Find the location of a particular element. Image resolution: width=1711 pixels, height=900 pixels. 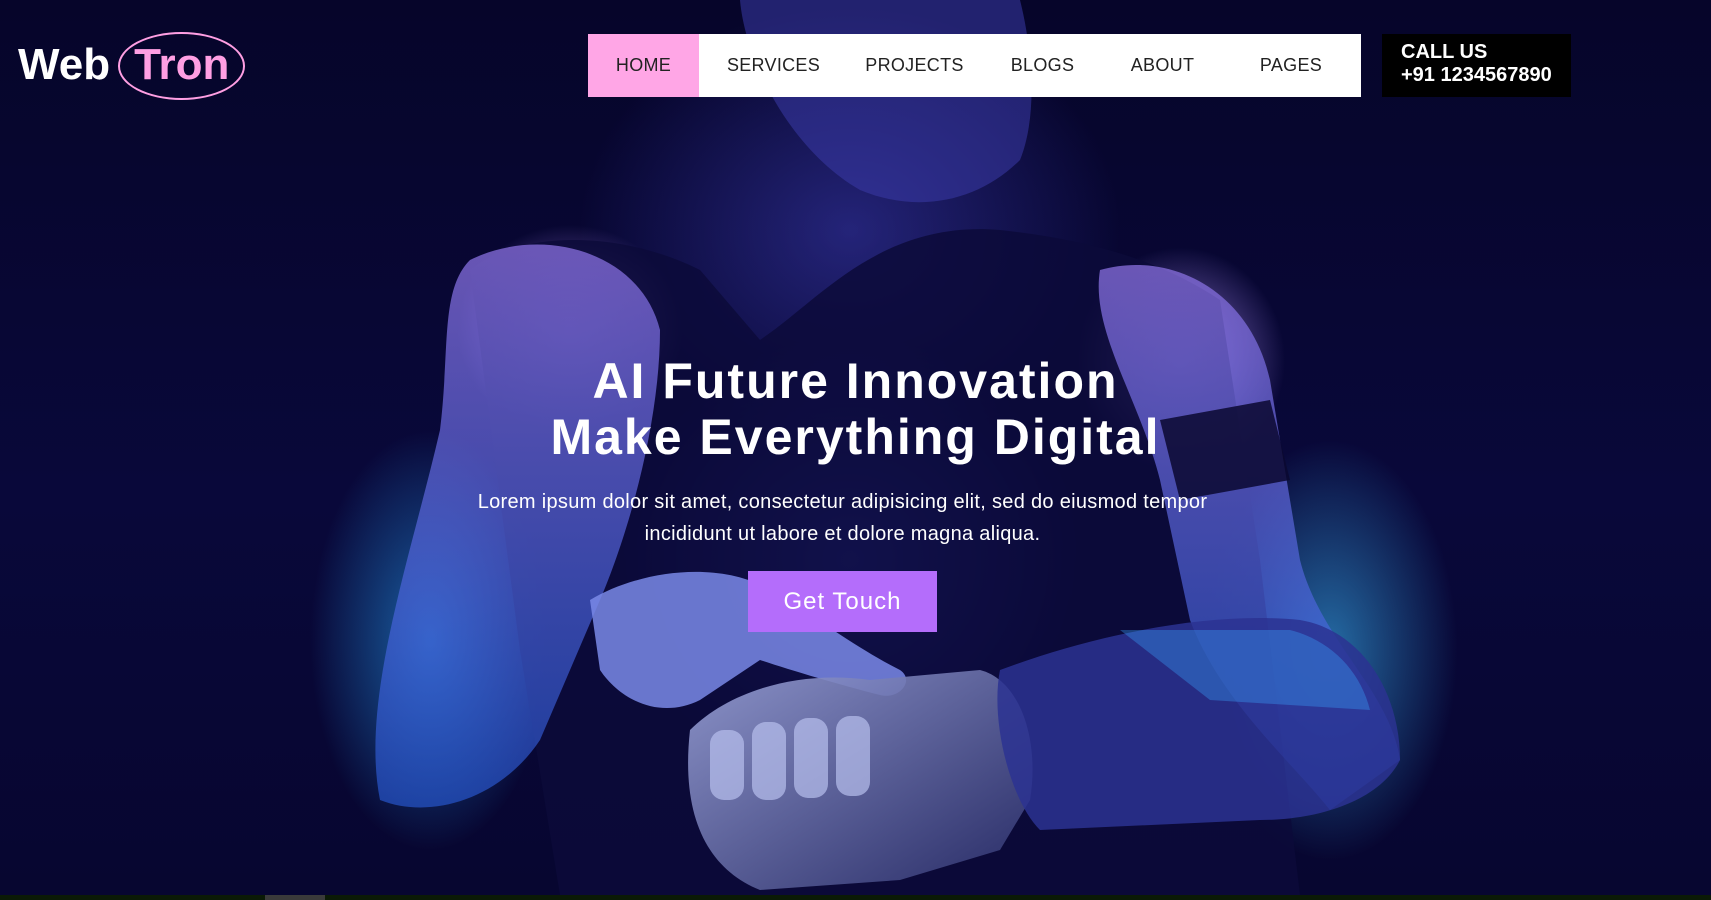

nav-item-services: SERVICES is located at coordinates (773, 65).